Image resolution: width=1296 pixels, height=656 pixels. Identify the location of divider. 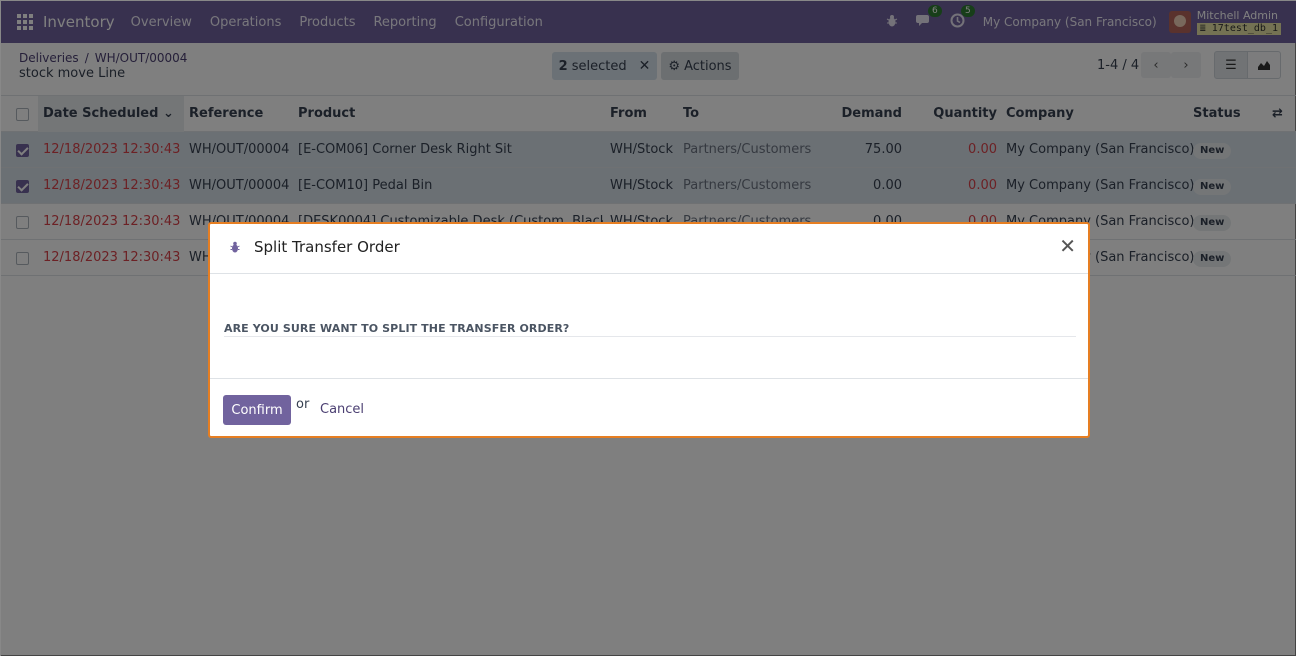
(650, 336).